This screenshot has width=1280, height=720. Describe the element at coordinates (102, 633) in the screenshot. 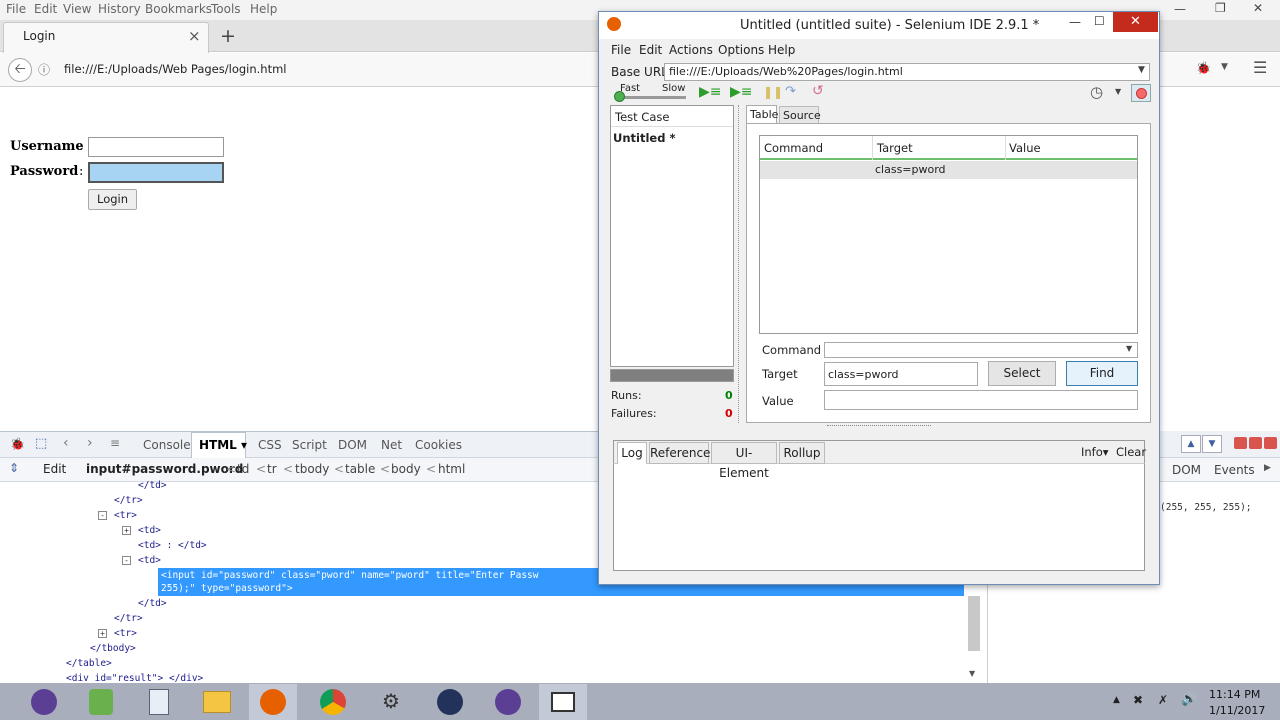

I see `expand-icon: +` at that location.